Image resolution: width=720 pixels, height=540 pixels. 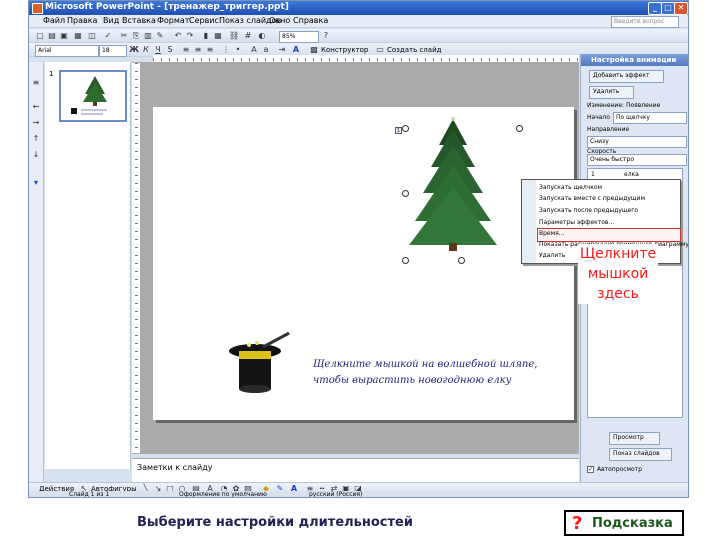 What do you see at coordinates (186, 50) in the screenshot?
I see `align-left-icon: ≡` at bounding box center [186, 50].